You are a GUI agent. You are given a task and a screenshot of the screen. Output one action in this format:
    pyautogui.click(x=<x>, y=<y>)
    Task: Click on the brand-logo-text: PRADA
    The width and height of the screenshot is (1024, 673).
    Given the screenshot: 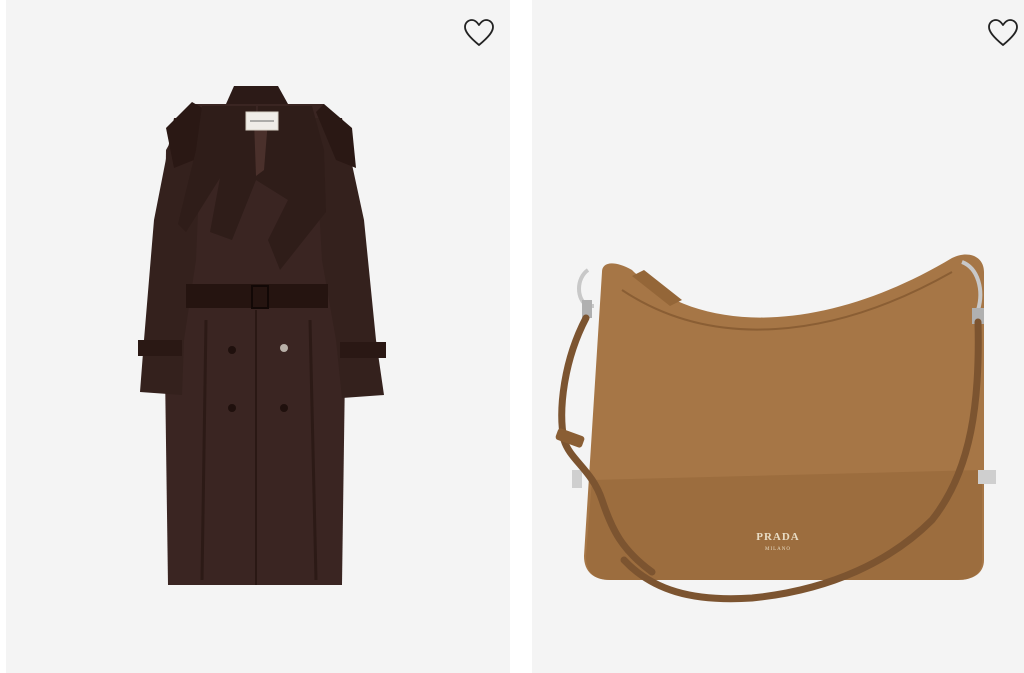 What is the action you would take?
    pyautogui.click(x=778, y=537)
    